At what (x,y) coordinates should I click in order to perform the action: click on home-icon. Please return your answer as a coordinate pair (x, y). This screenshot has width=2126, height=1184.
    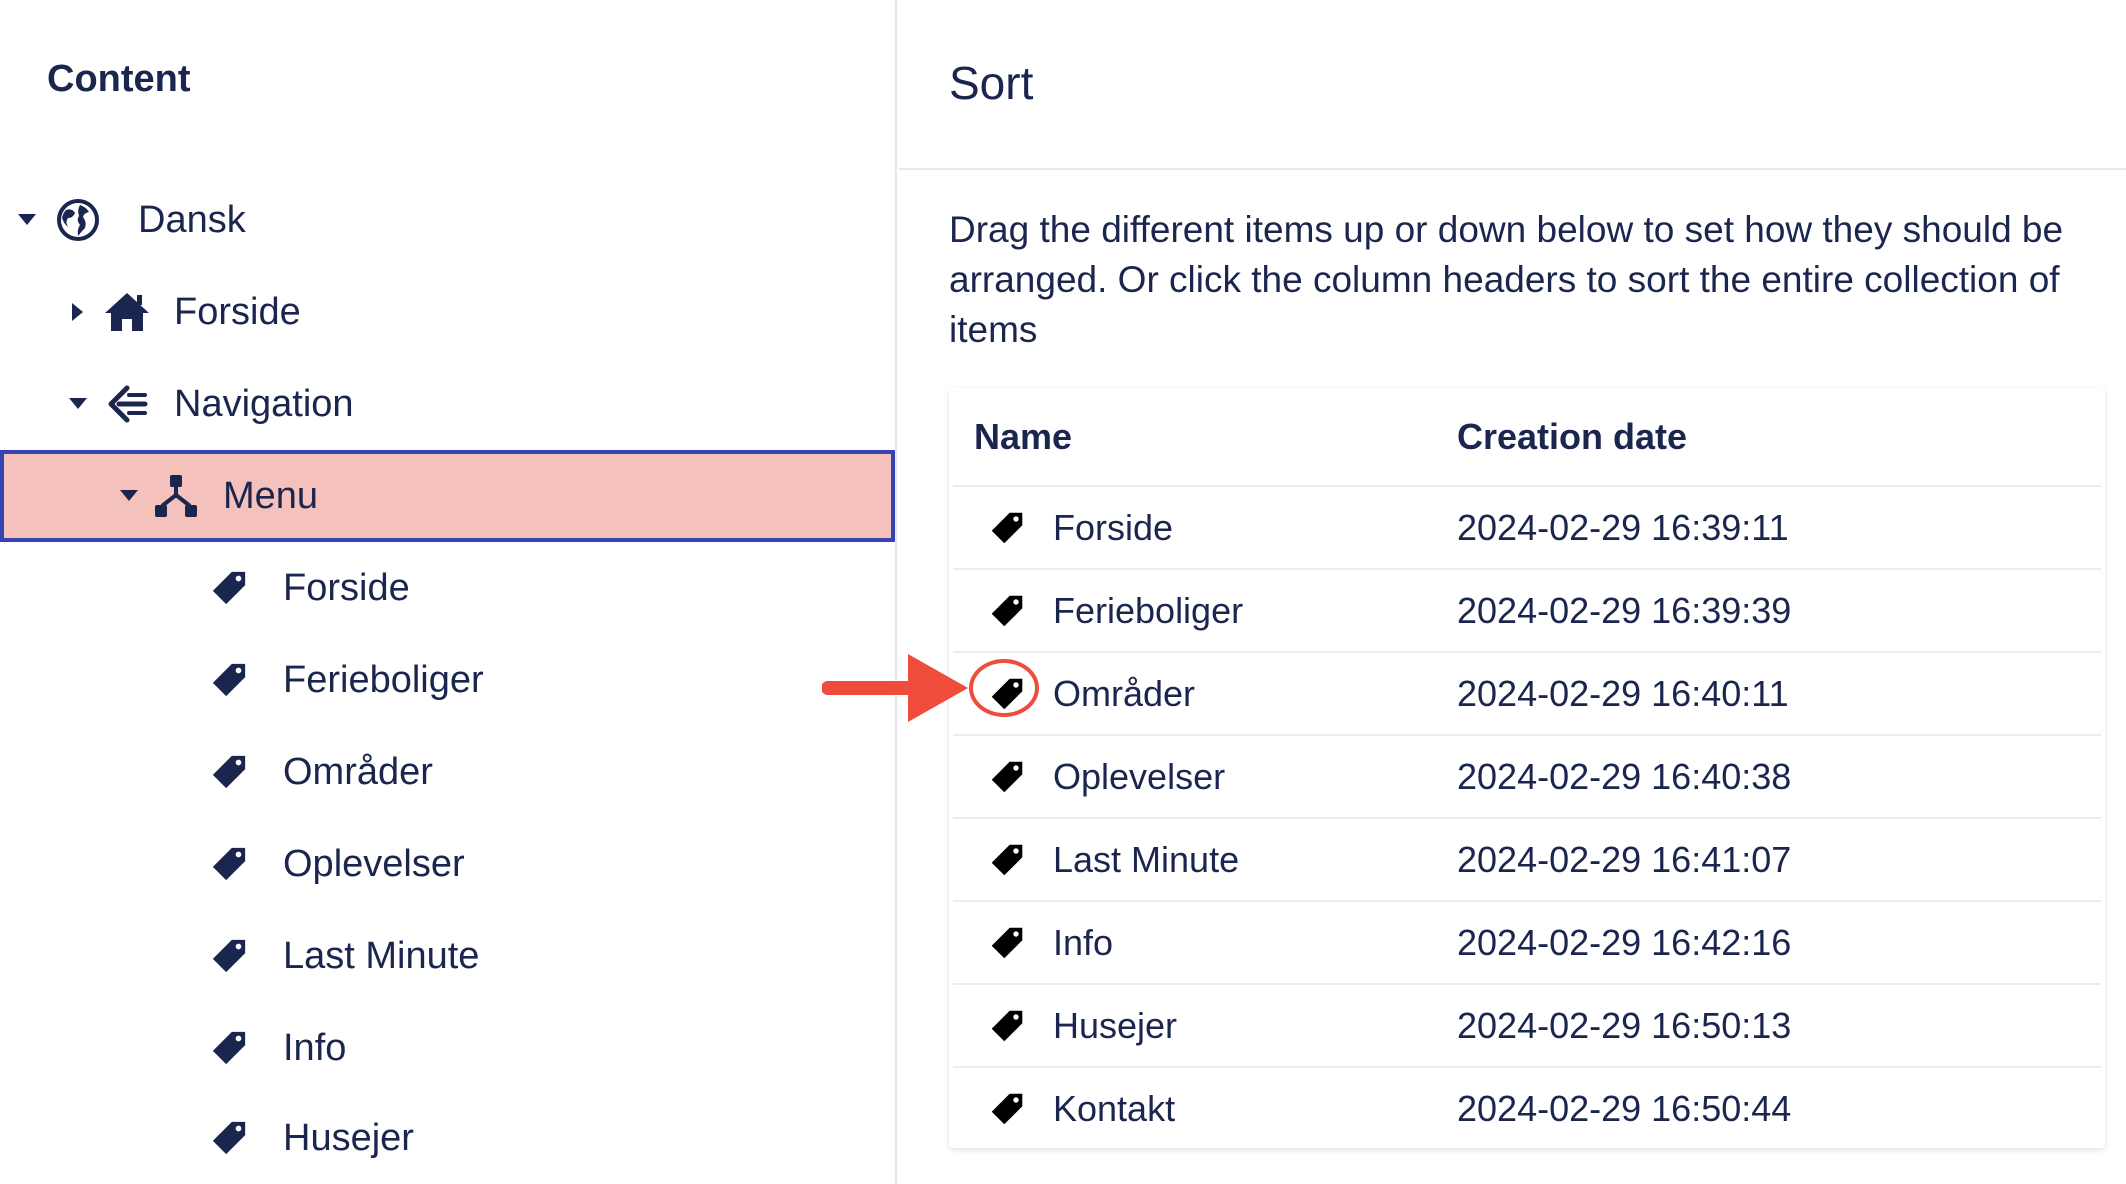
    Looking at the image, I should click on (127, 312).